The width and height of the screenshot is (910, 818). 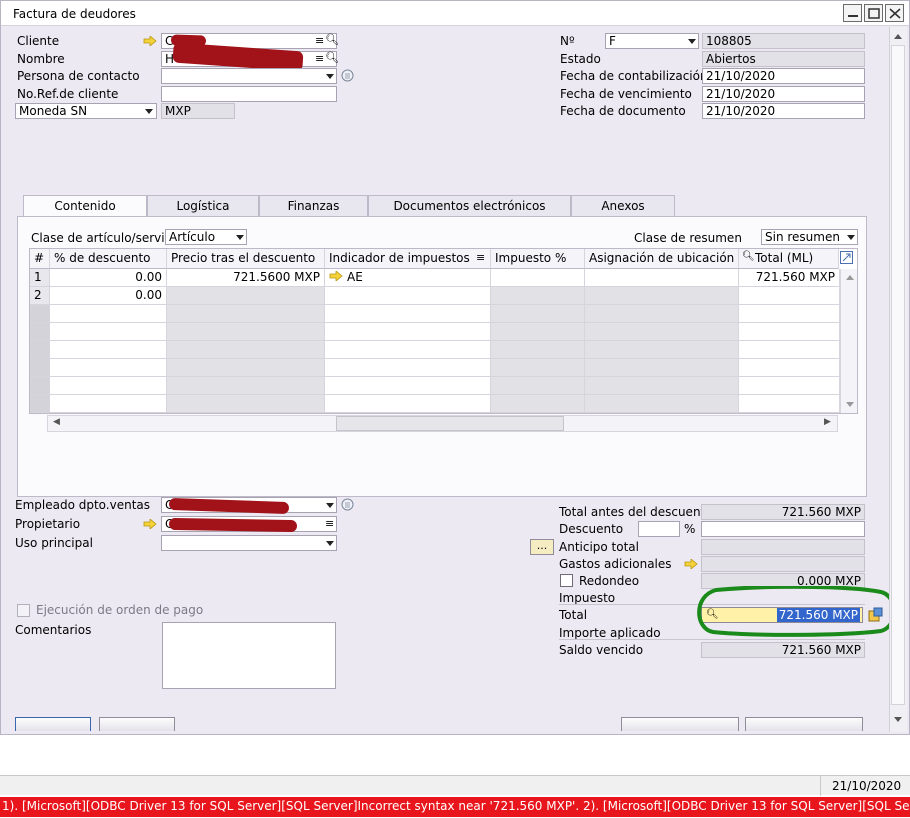 I want to click on tab-finanzas: Finanzas, so click(x=313, y=205).